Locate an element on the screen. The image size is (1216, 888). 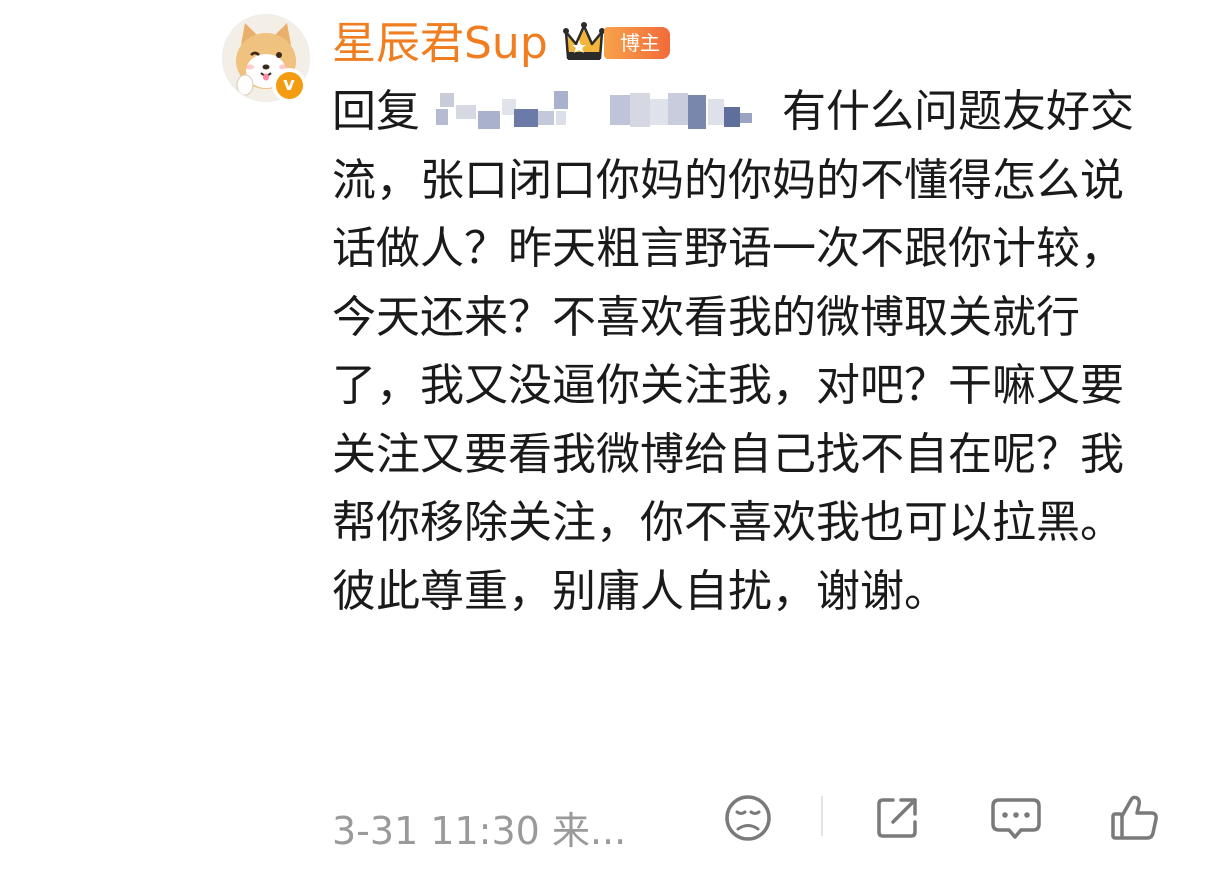
reply-prefix: 回复 is located at coordinates (376, 111).